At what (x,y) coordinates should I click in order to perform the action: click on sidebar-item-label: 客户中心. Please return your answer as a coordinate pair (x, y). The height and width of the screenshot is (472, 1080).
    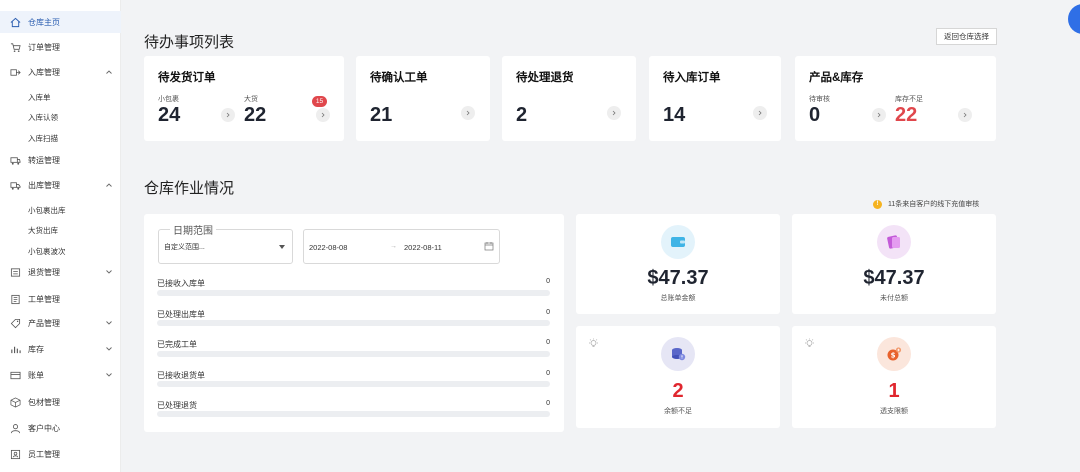
    Looking at the image, I should click on (44, 428).